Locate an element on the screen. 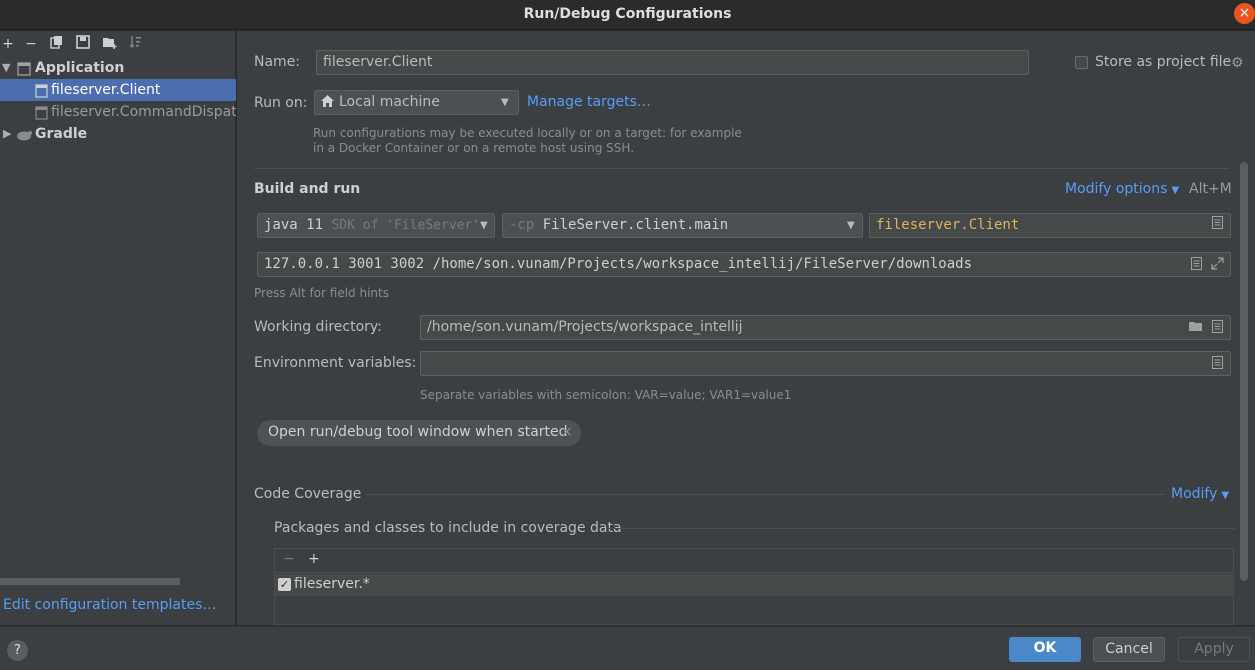 The height and width of the screenshot is (670, 1255). expand-icon is located at coordinates (1217, 265).